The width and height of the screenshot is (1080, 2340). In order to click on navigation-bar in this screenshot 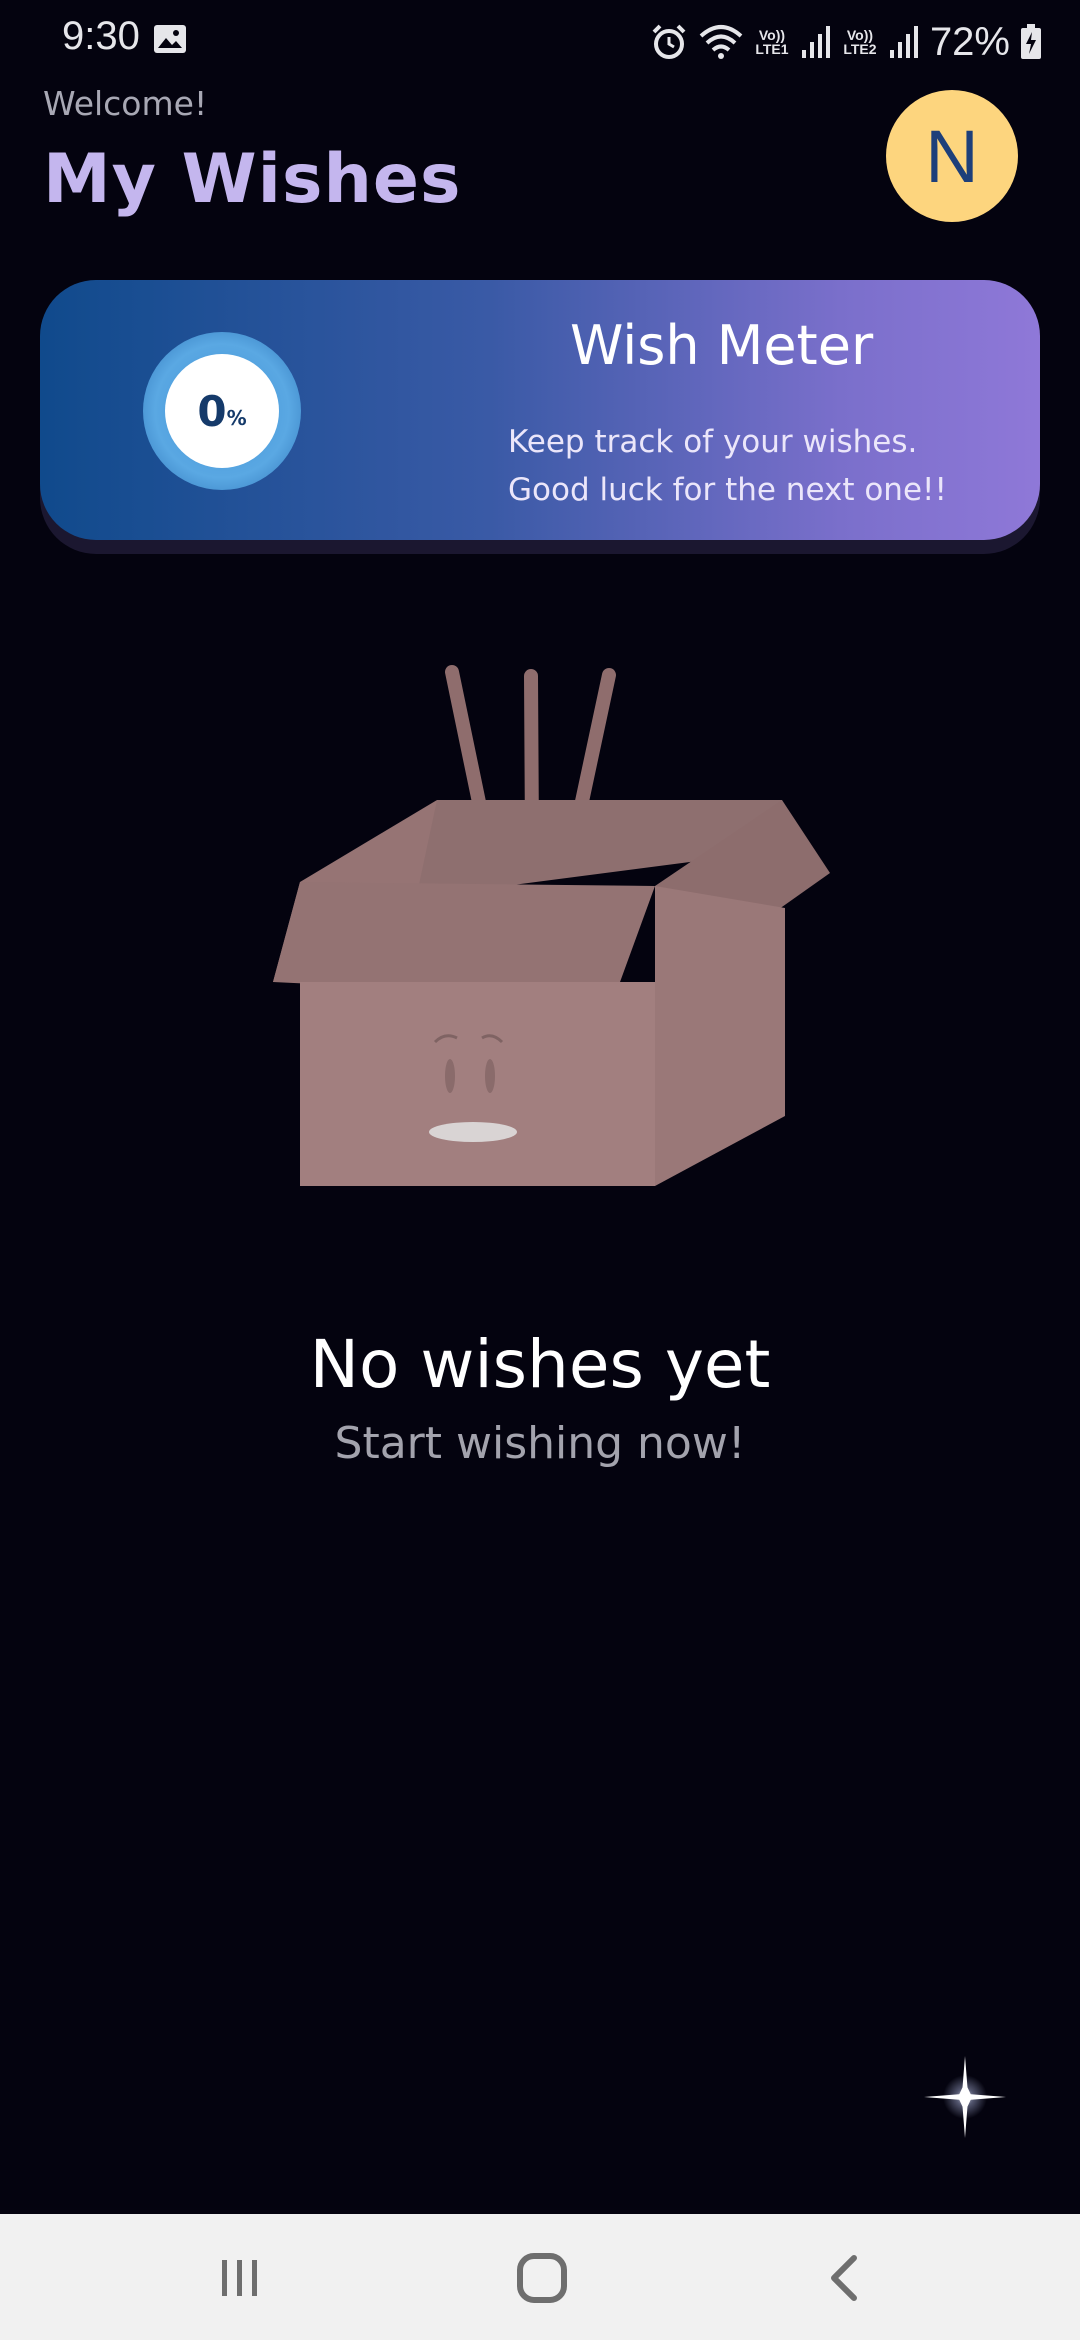, I will do `click(540, 2277)`.